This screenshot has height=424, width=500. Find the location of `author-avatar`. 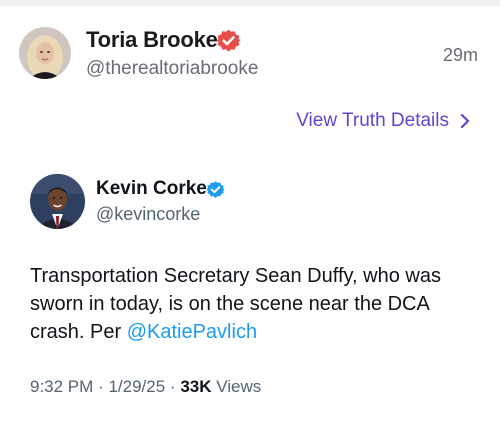

author-avatar is located at coordinates (45, 53).